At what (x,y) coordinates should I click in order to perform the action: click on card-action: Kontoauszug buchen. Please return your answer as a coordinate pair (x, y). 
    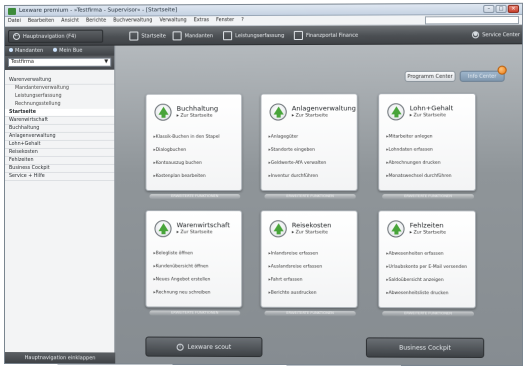
    Looking at the image, I should click on (186, 167).